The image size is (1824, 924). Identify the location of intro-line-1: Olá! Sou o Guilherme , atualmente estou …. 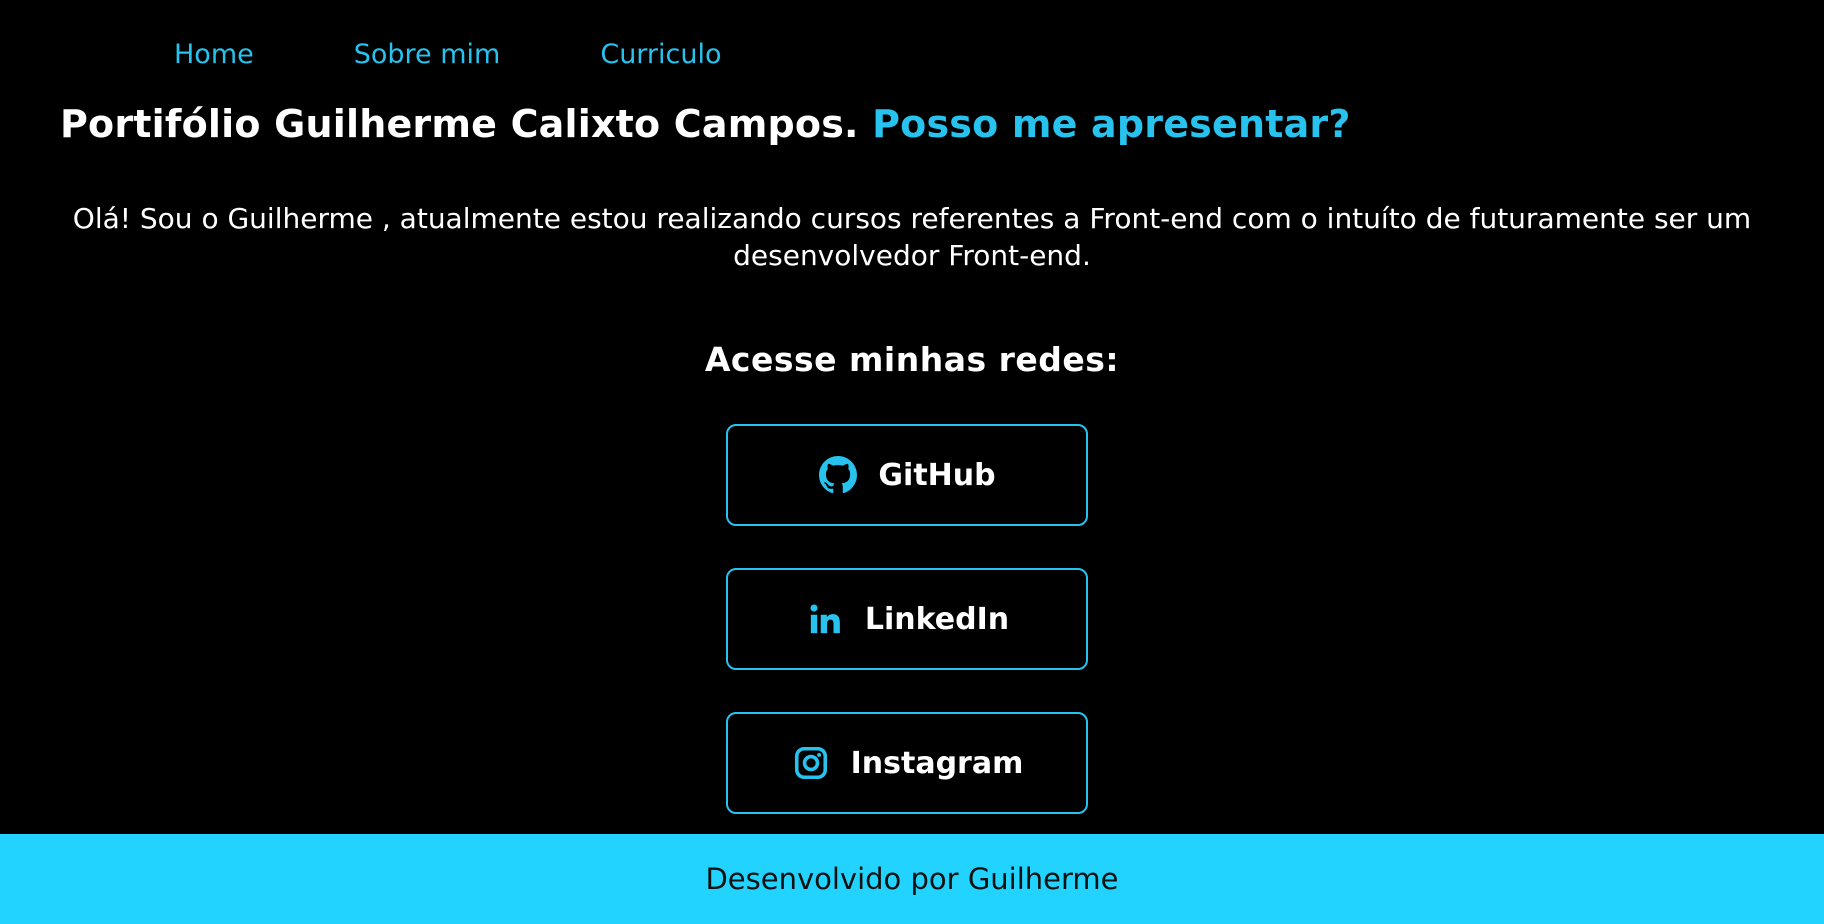
(912, 218).